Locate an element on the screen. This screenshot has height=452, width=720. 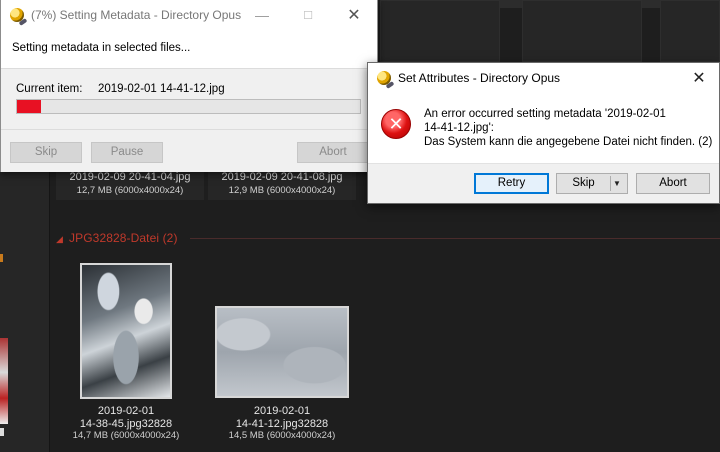
window-controls: ✕ is located at coordinates (699, 78).